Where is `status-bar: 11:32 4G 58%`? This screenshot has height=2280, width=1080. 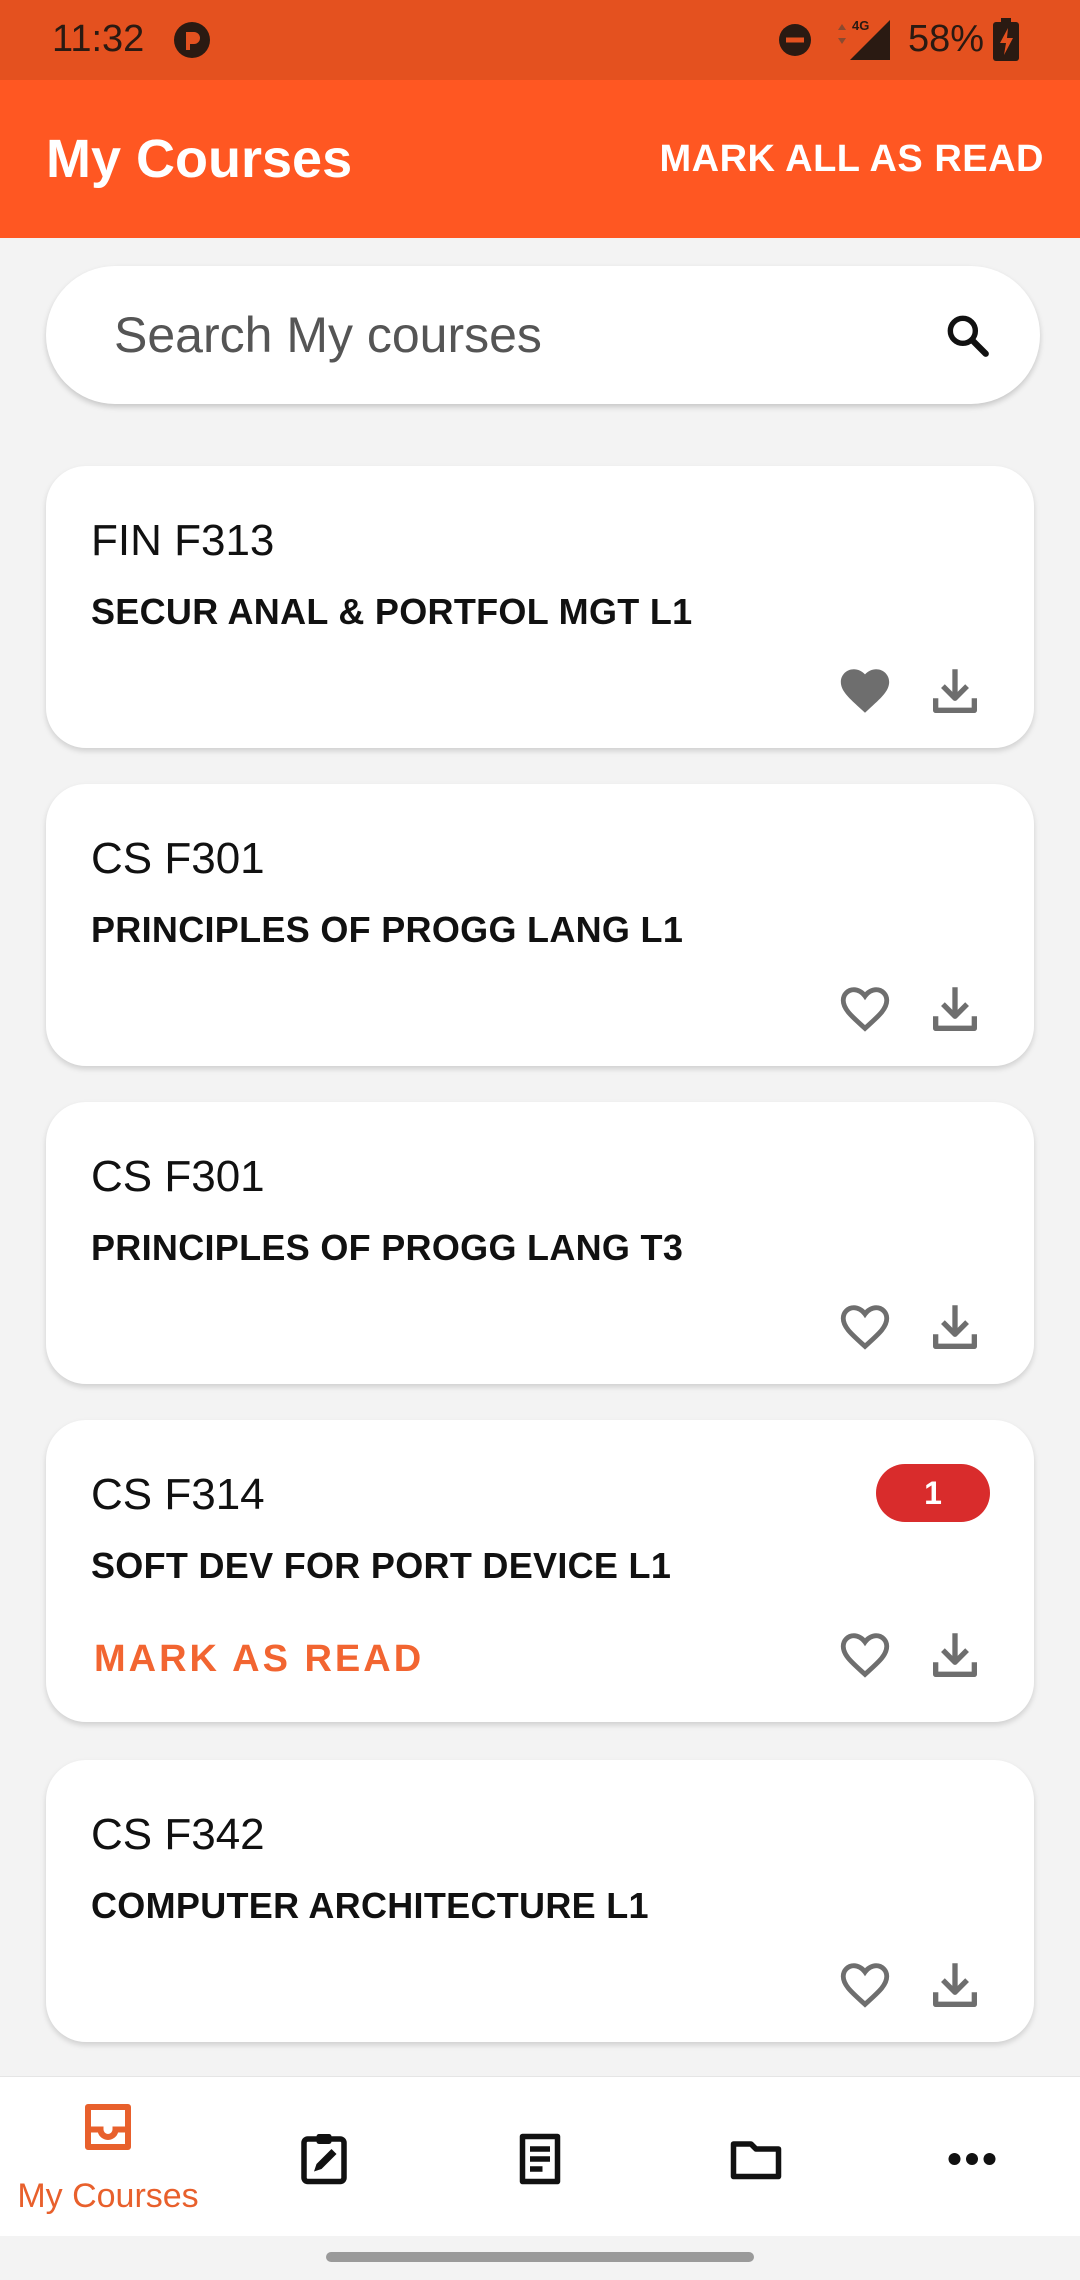
status-bar: 11:32 4G 58% is located at coordinates (540, 40).